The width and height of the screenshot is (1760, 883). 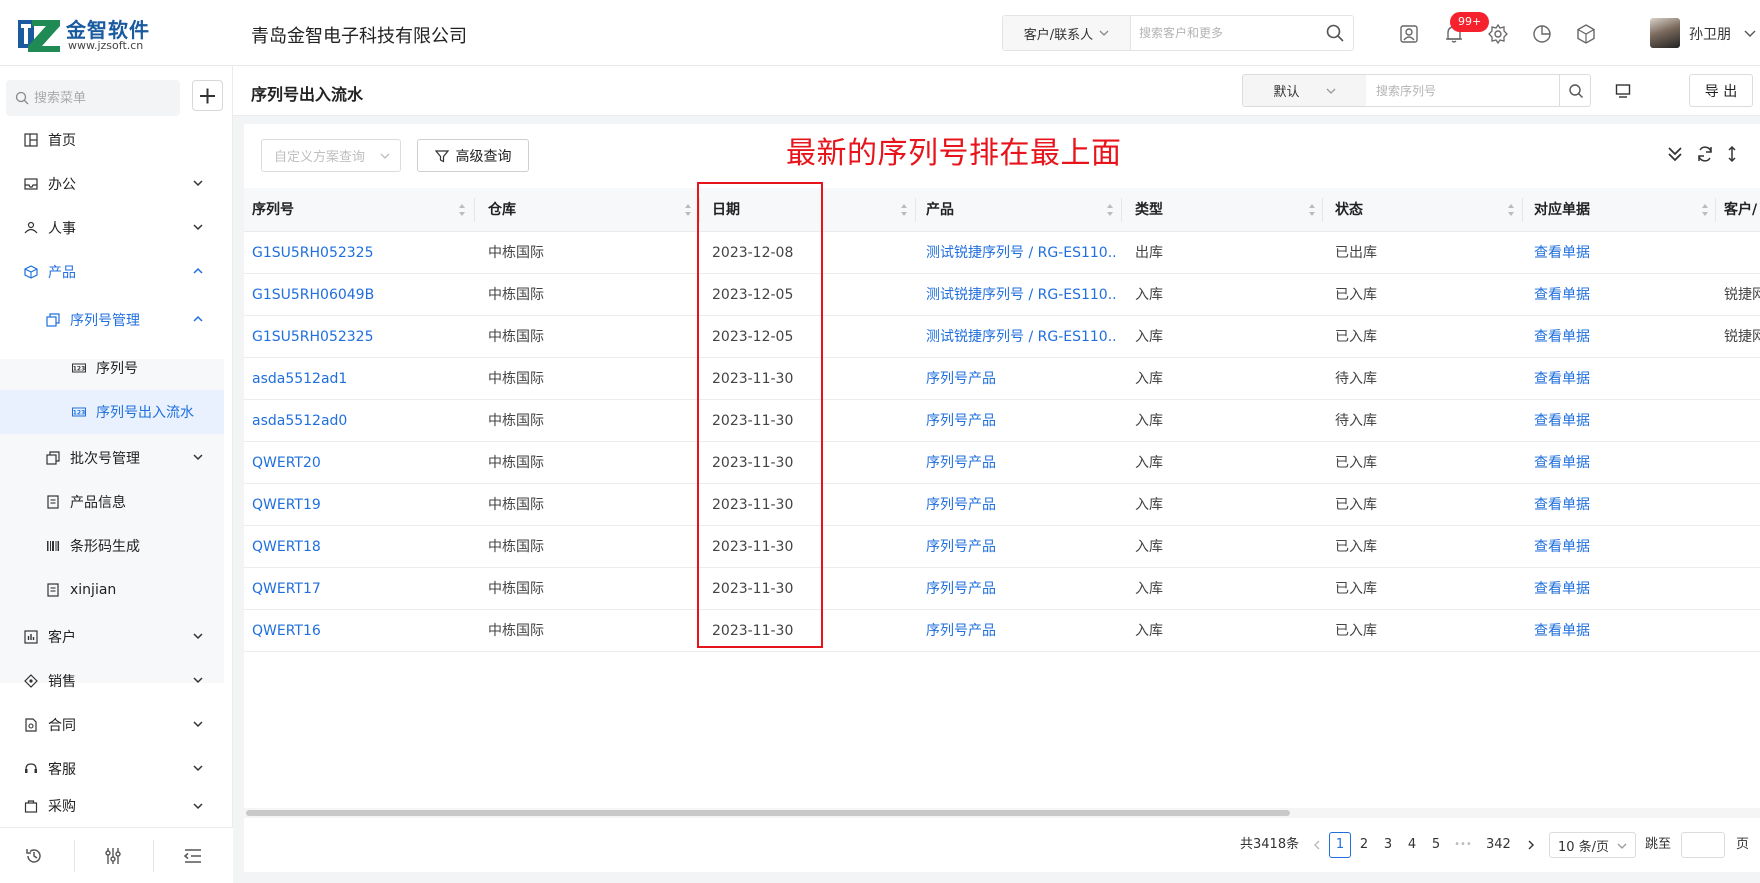 I want to click on serial-number-link: QWERT16, so click(x=362, y=631).